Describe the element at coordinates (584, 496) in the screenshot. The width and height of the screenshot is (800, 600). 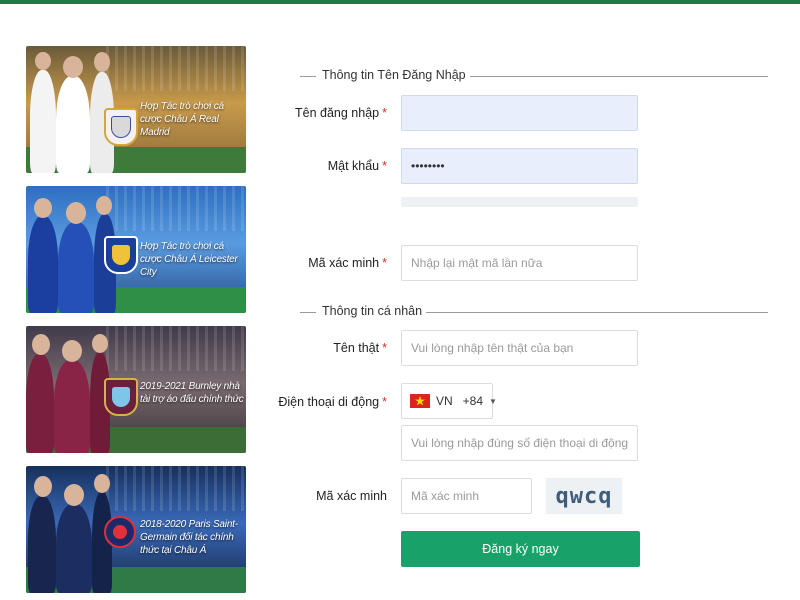
I see `captcha-image: qwcq` at that location.